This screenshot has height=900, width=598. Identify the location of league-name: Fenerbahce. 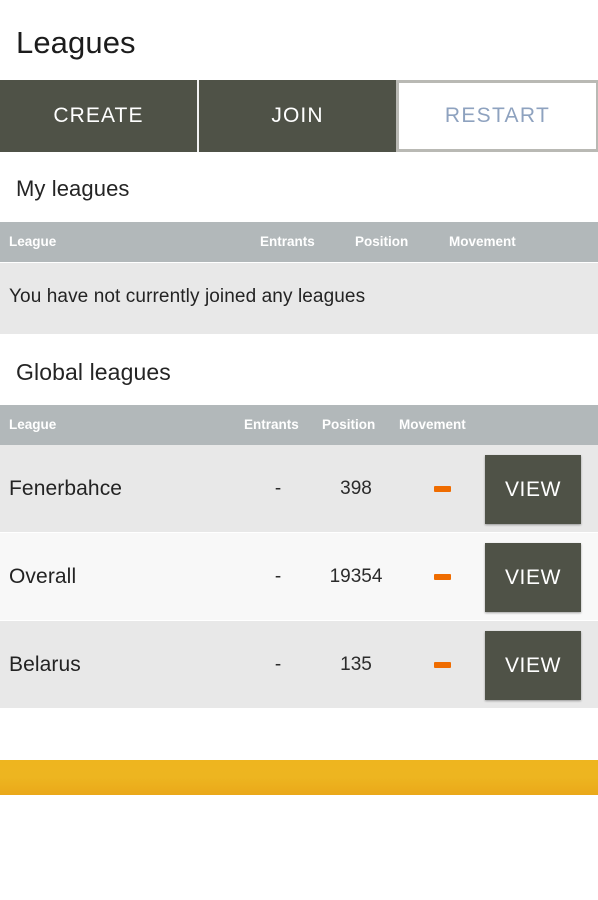
(66, 488).